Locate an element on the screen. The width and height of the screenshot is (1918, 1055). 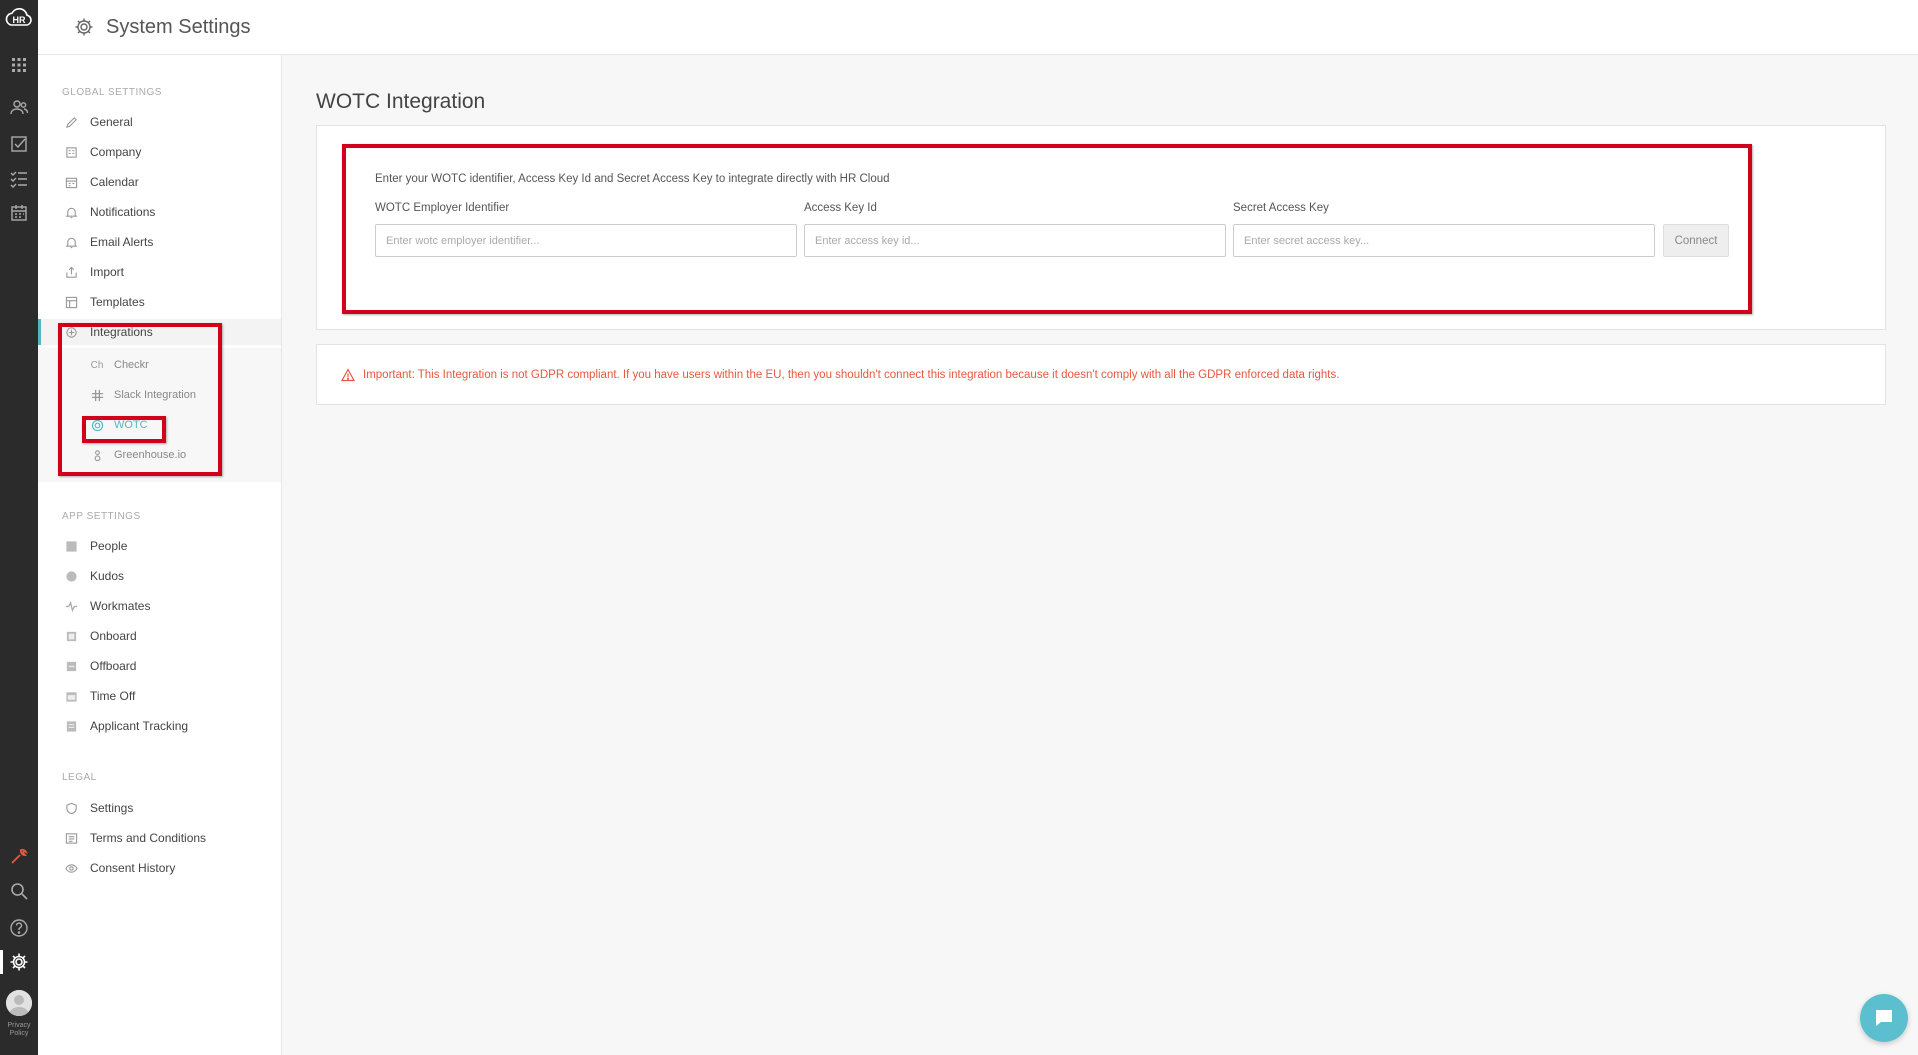
slack-icon is located at coordinates (97, 395).